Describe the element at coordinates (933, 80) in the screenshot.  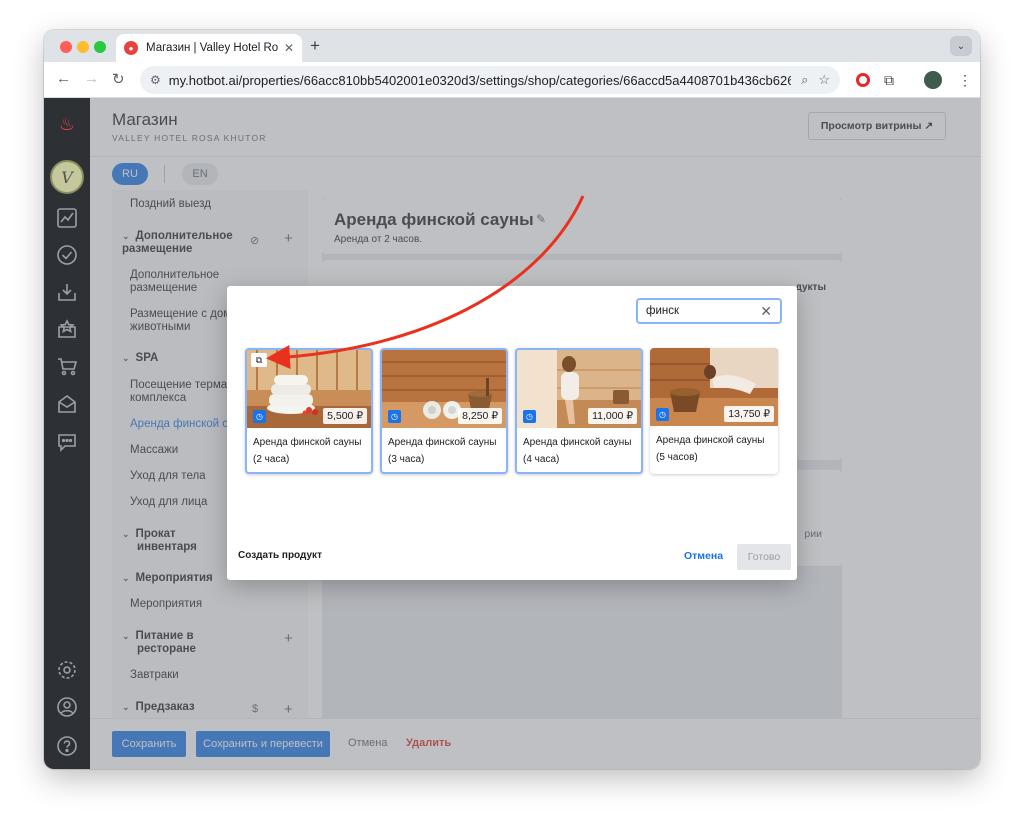
I see `profile-avatar` at that location.